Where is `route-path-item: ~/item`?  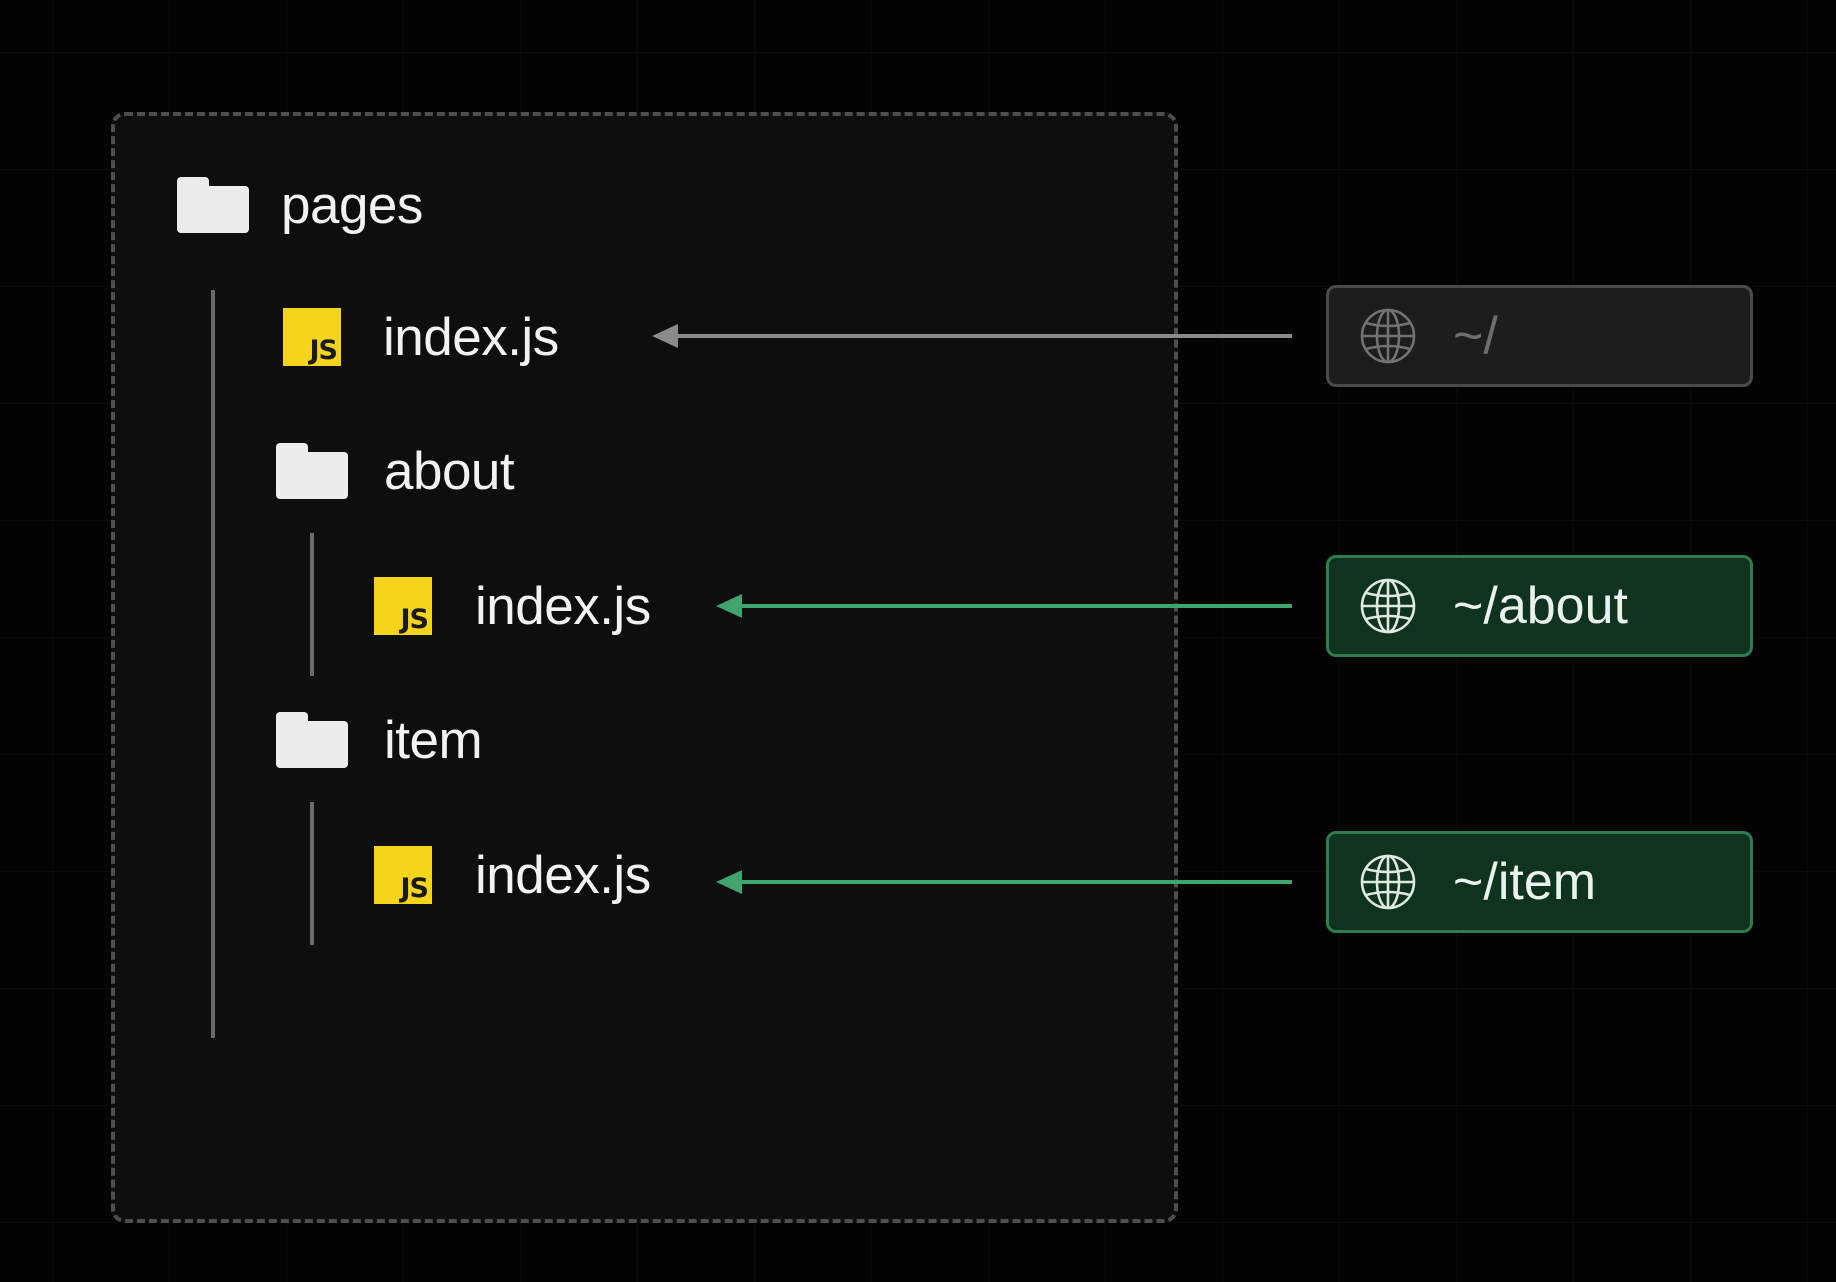
route-path-item: ~/item is located at coordinates (1525, 882).